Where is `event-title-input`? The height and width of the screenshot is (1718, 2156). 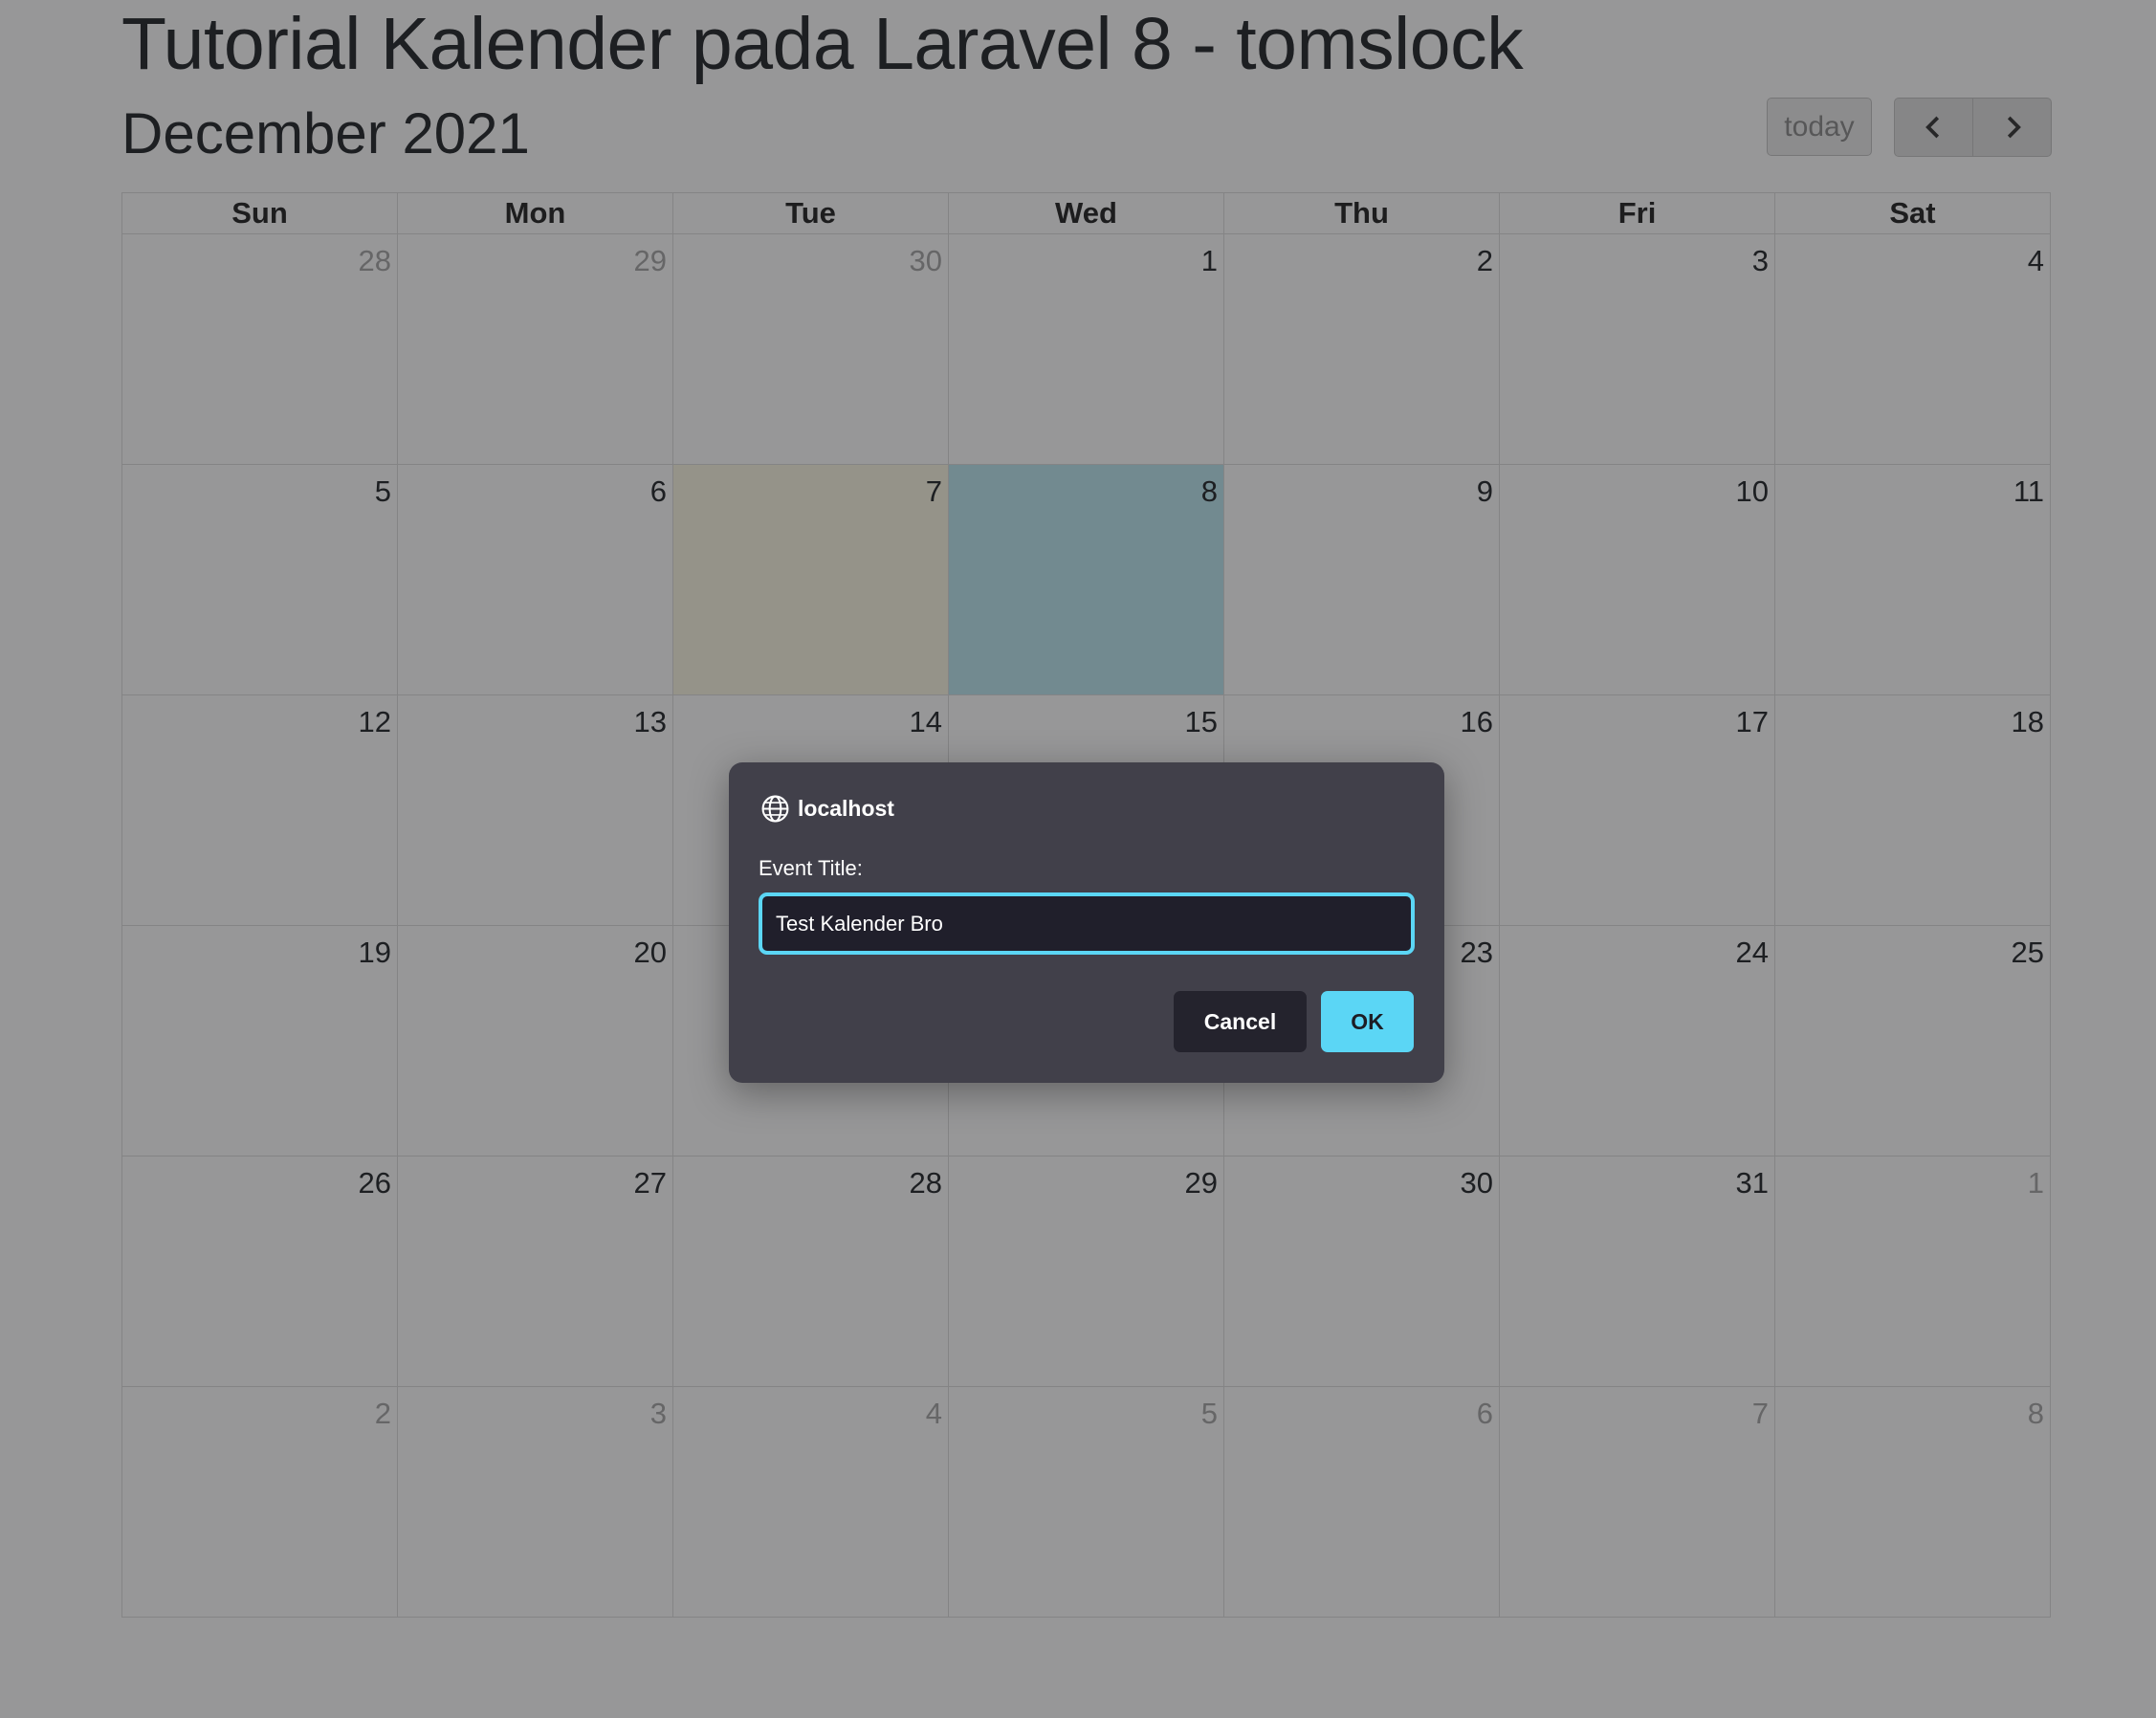 event-title-input is located at coordinates (1087, 923).